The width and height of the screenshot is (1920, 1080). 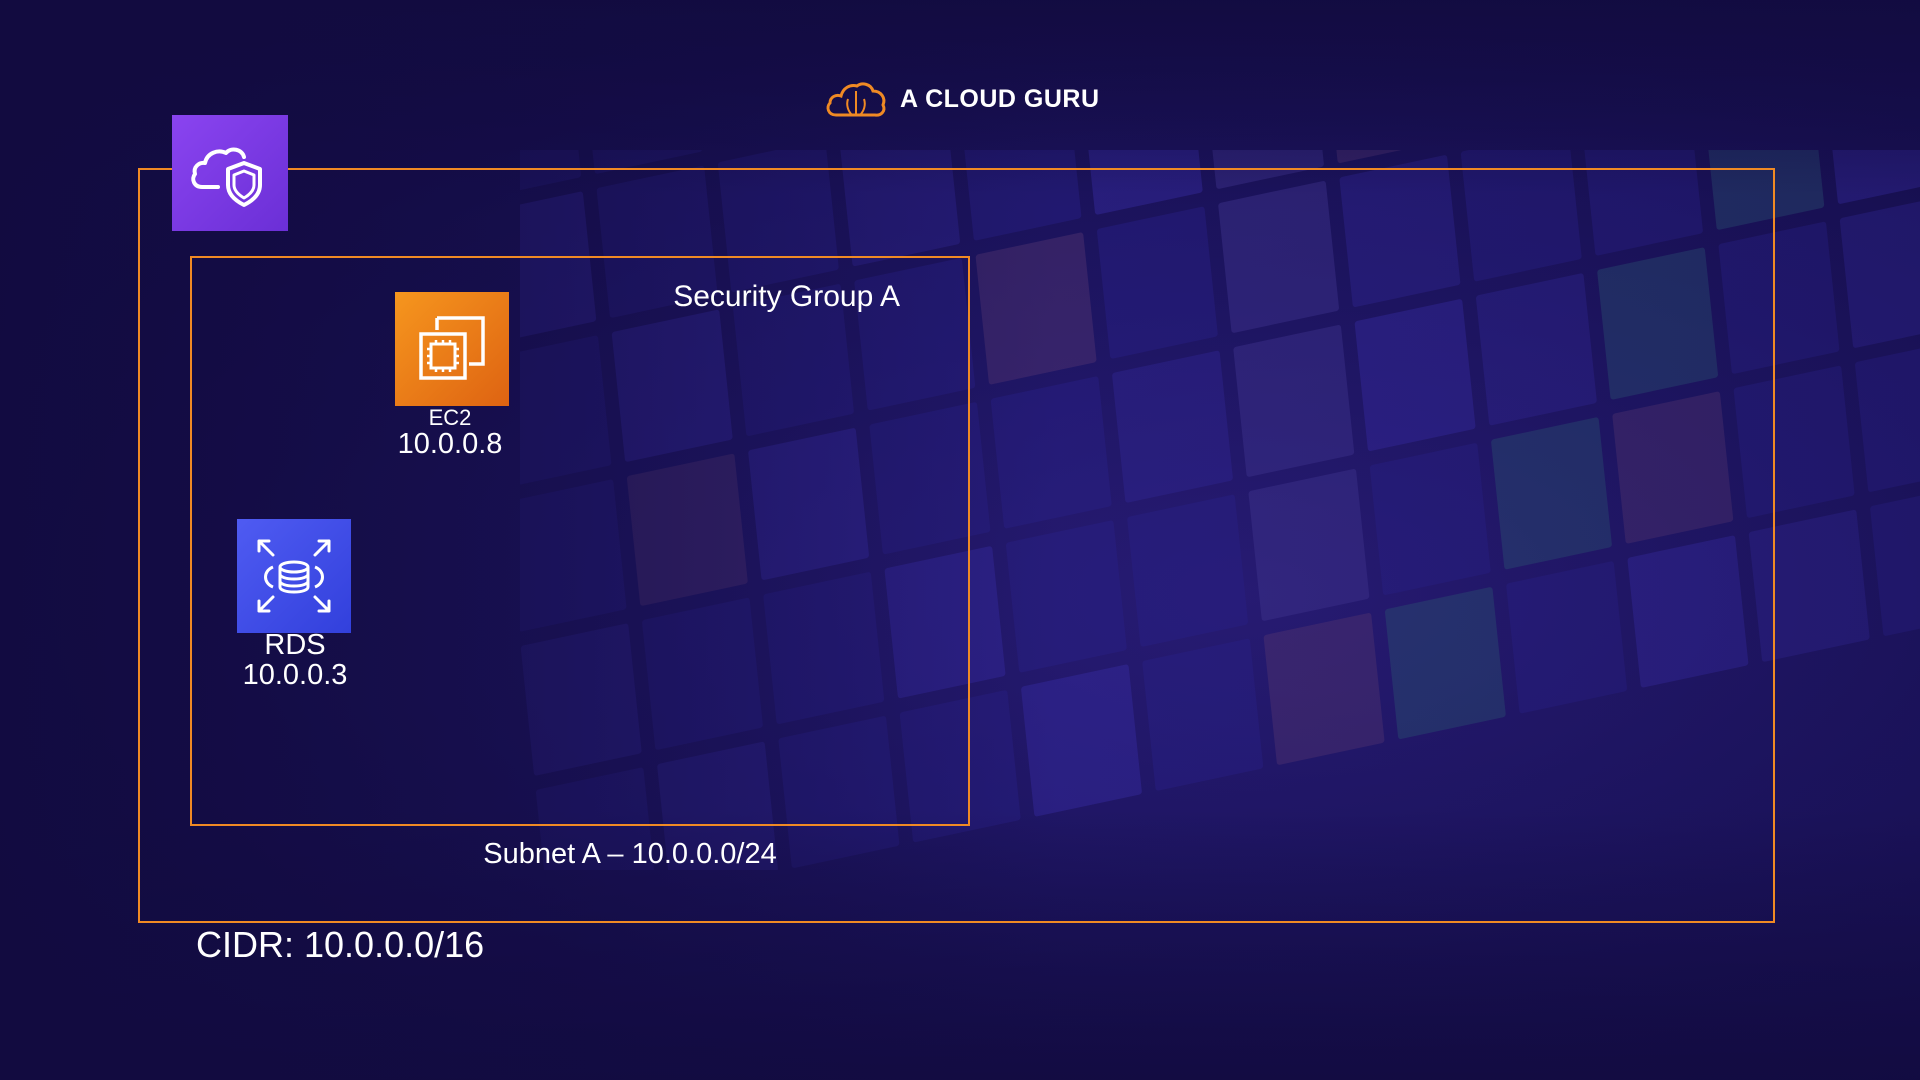 What do you see at coordinates (856, 99) in the screenshot?
I see `cloud-logo-icon` at bounding box center [856, 99].